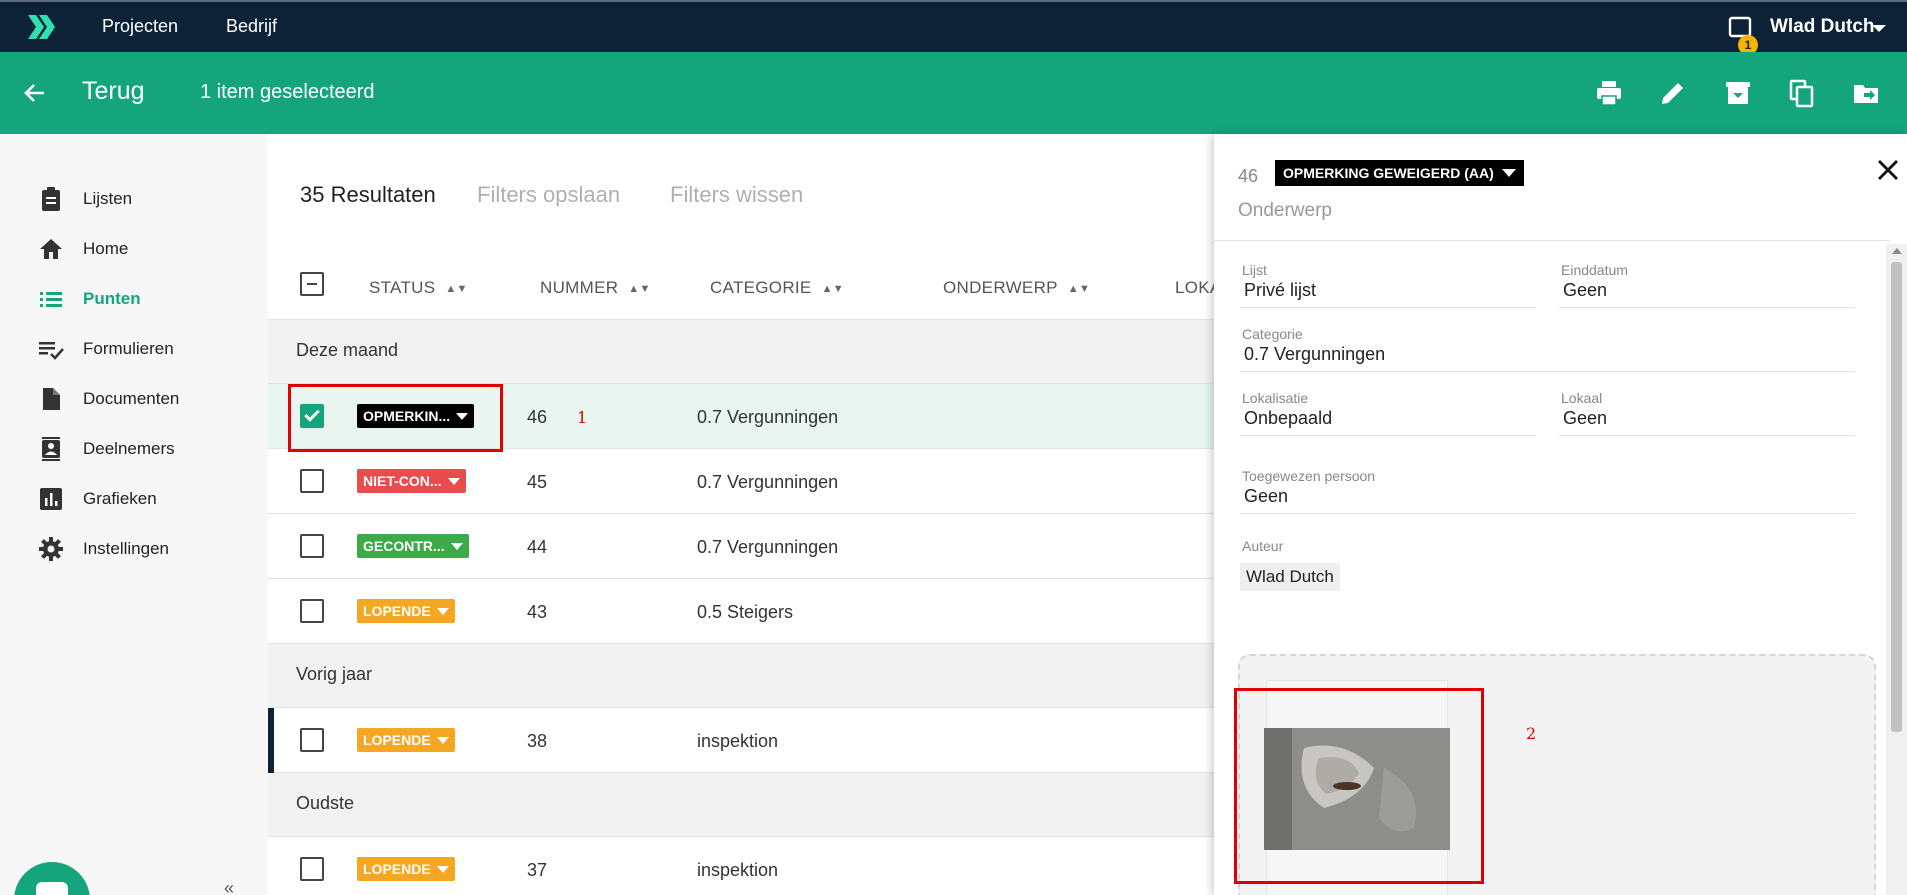 The image size is (1907, 895). Describe the element at coordinates (52, 888) in the screenshot. I see `chat-icon` at that location.